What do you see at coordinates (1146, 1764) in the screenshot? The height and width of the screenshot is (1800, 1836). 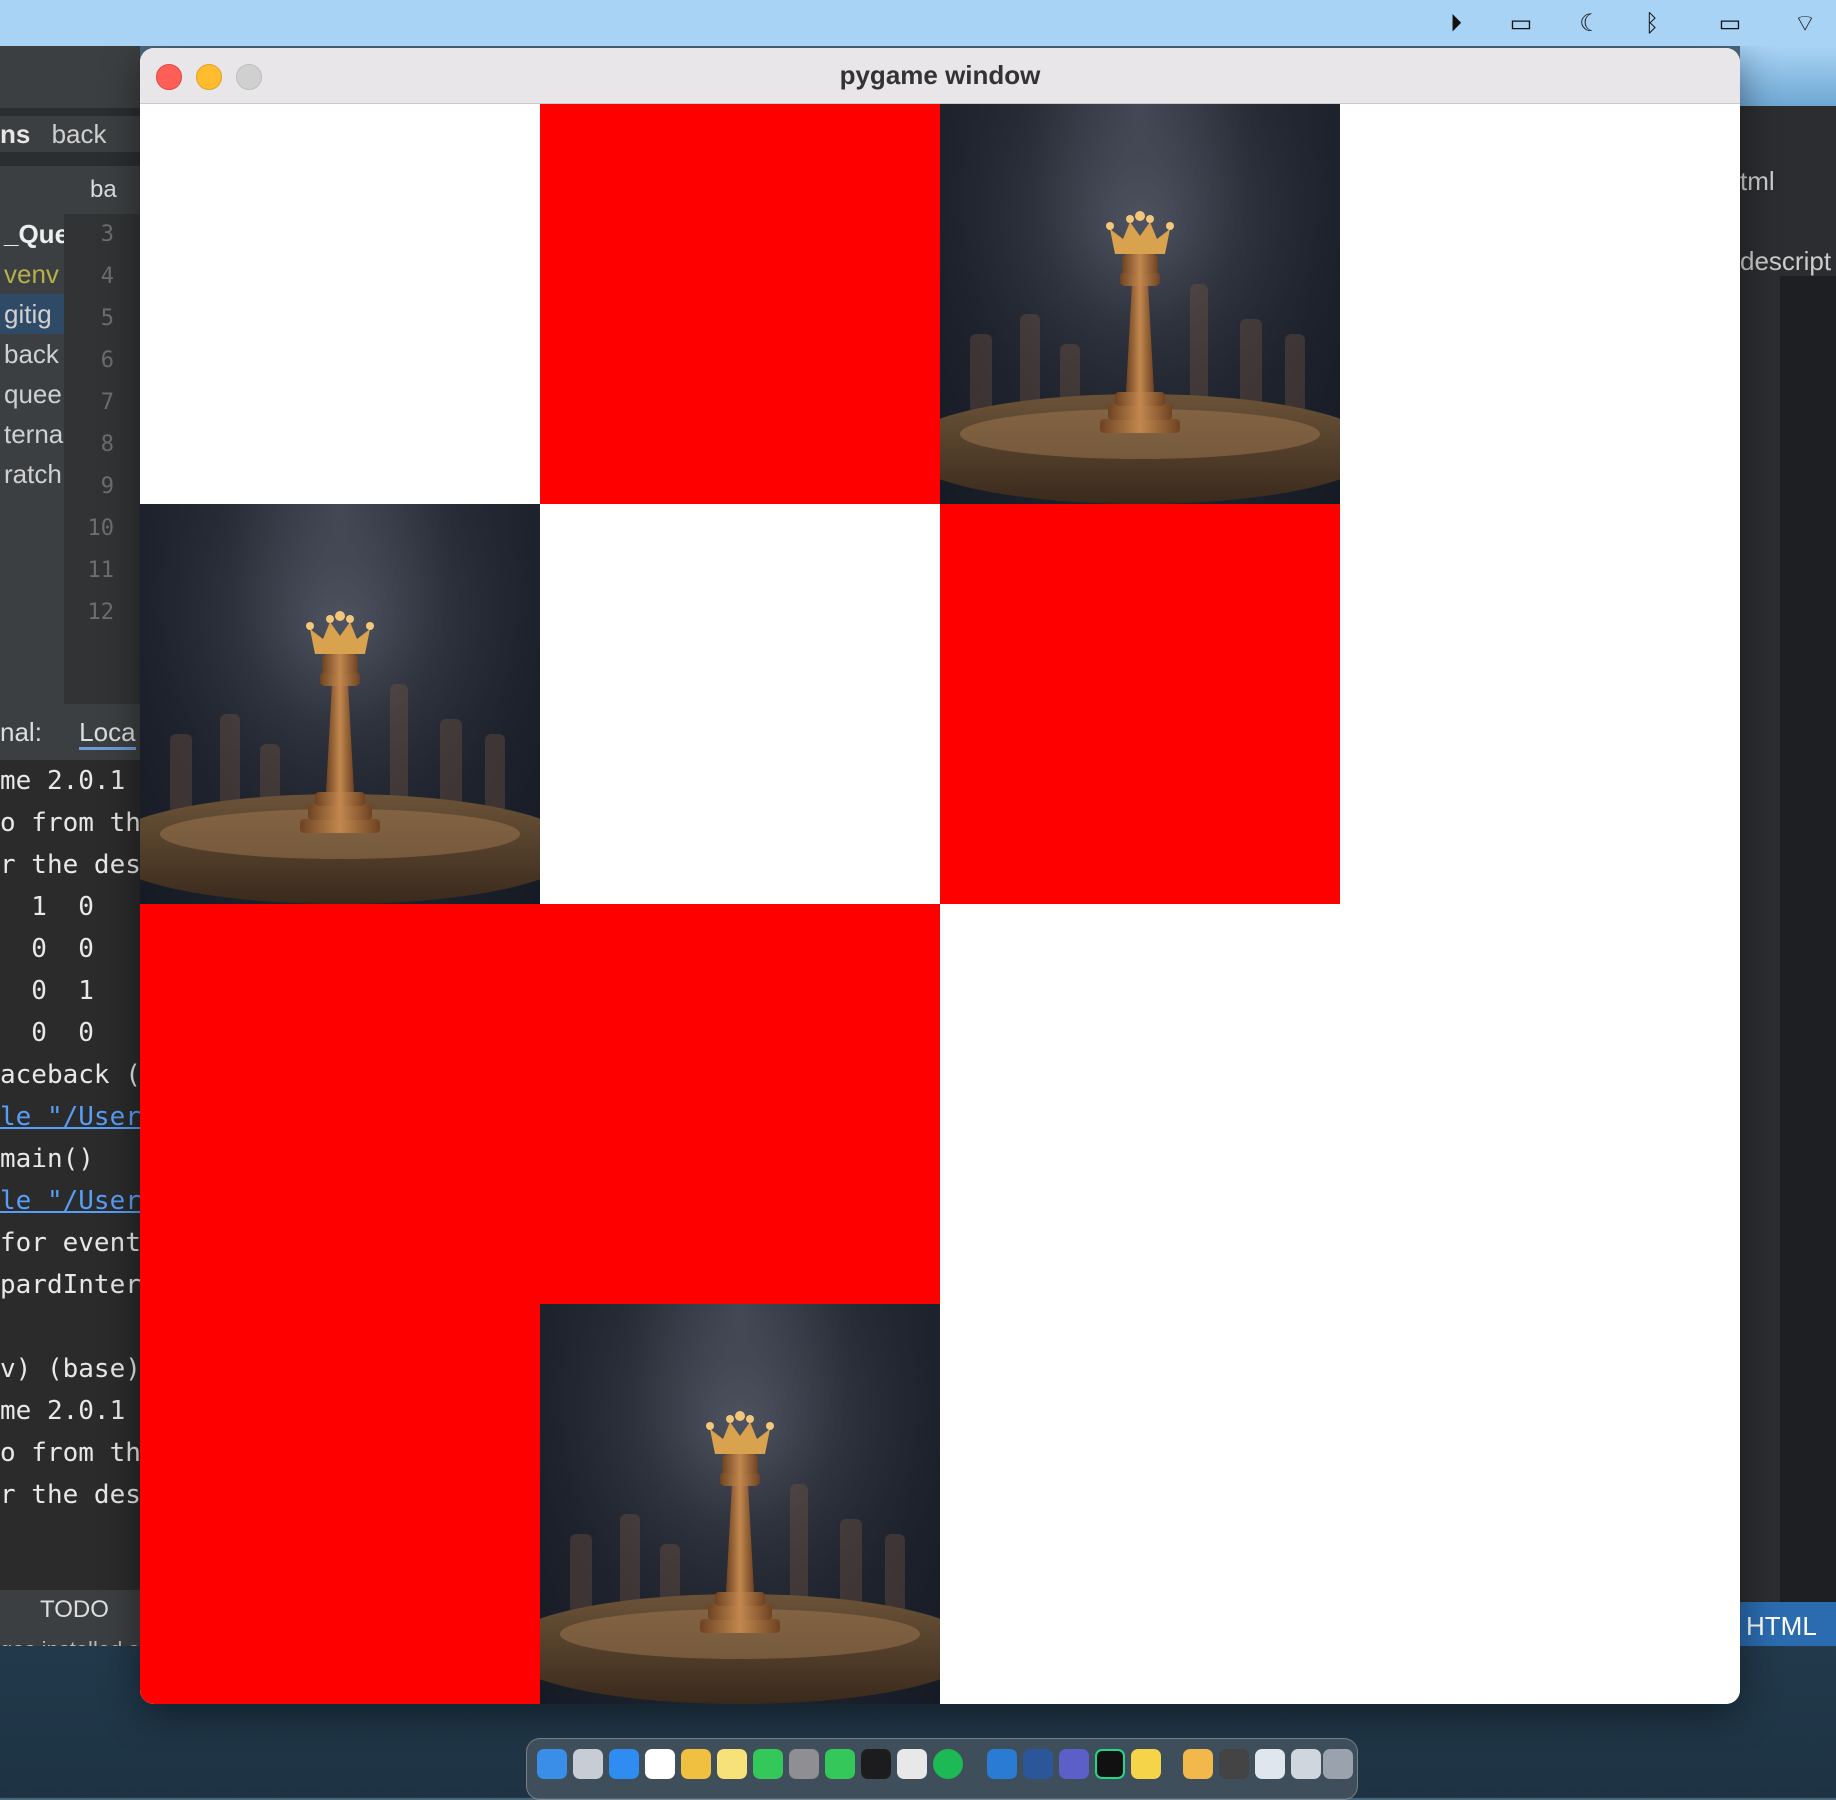 I see `pygame-icon` at bounding box center [1146, 1764].